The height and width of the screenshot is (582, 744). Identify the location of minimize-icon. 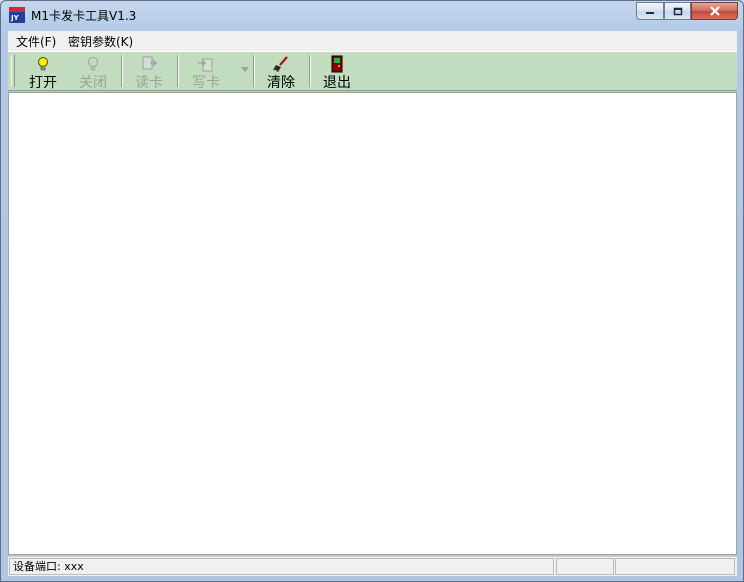
(650, 13).